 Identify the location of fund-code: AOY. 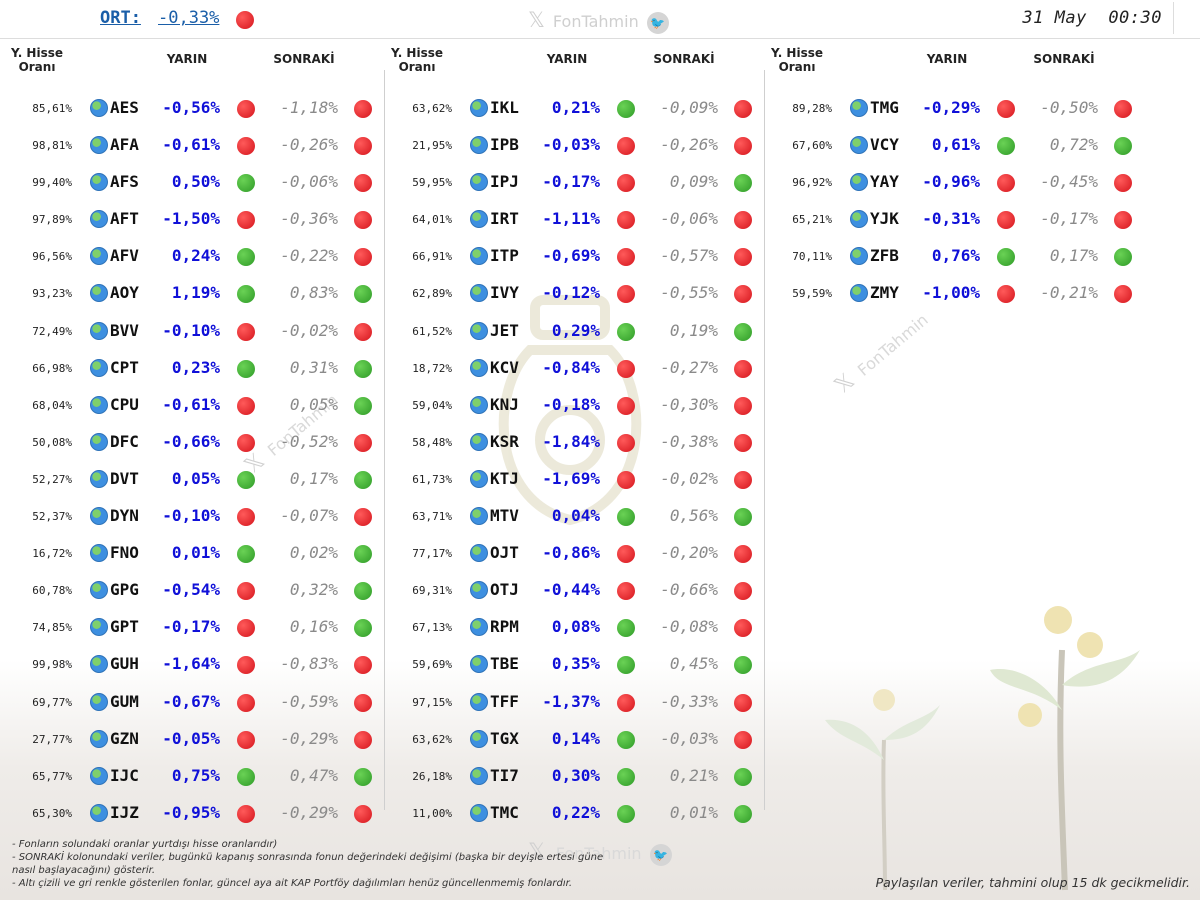
(124, 292).